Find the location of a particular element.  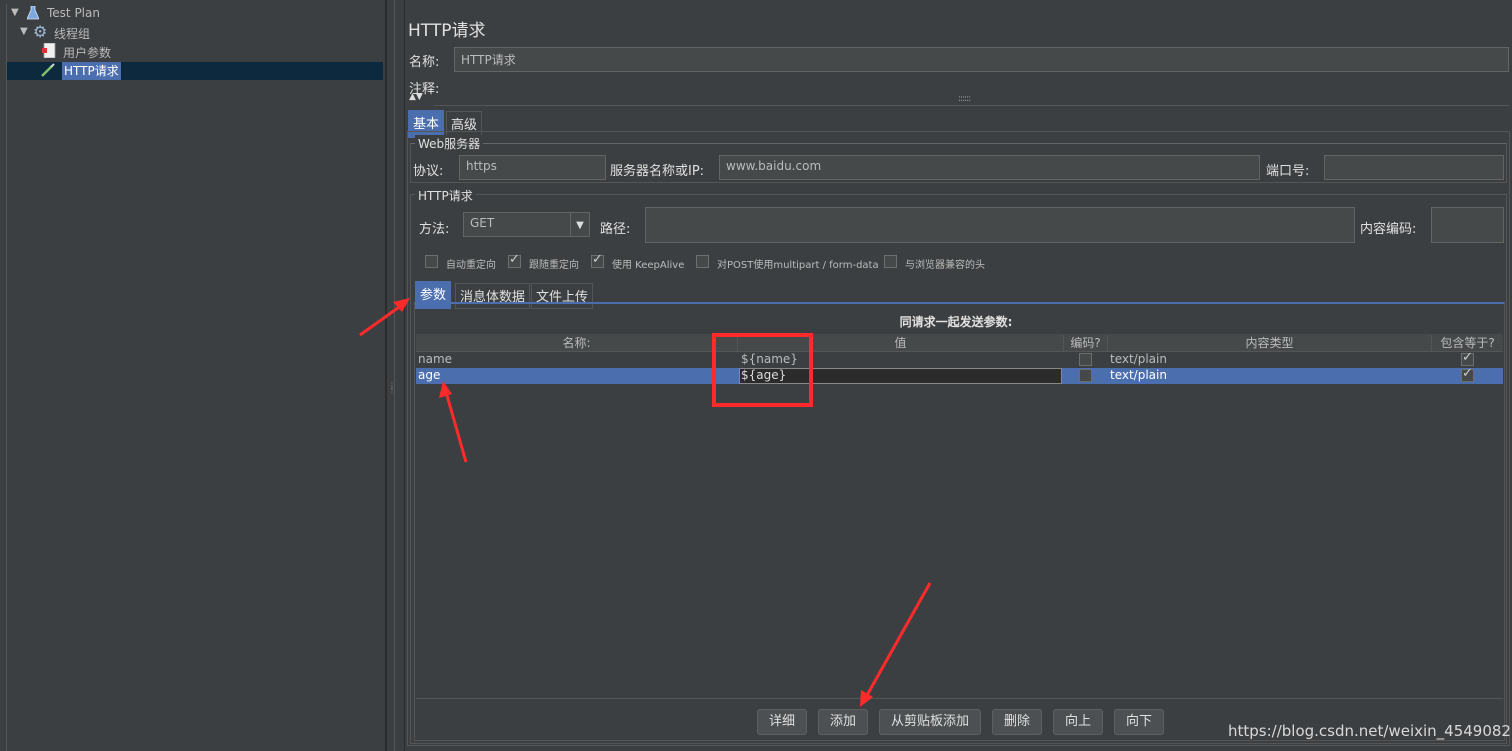

arrow-to-age-row is located at coordinates (456, 427).